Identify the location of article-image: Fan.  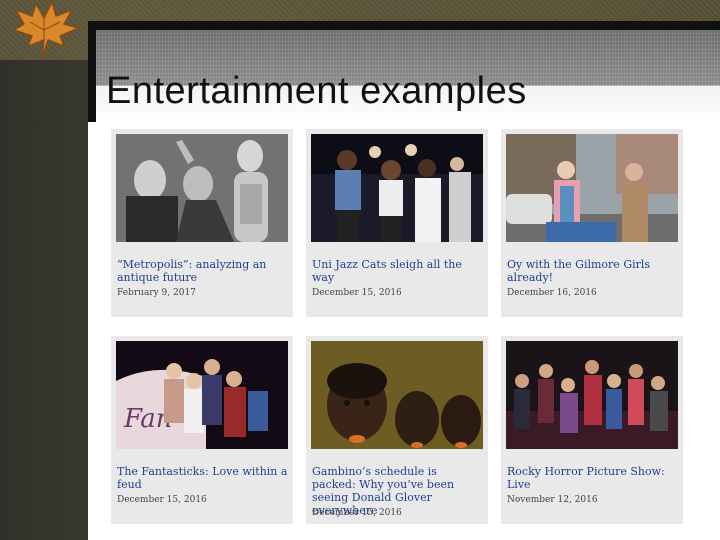
(202, 395).